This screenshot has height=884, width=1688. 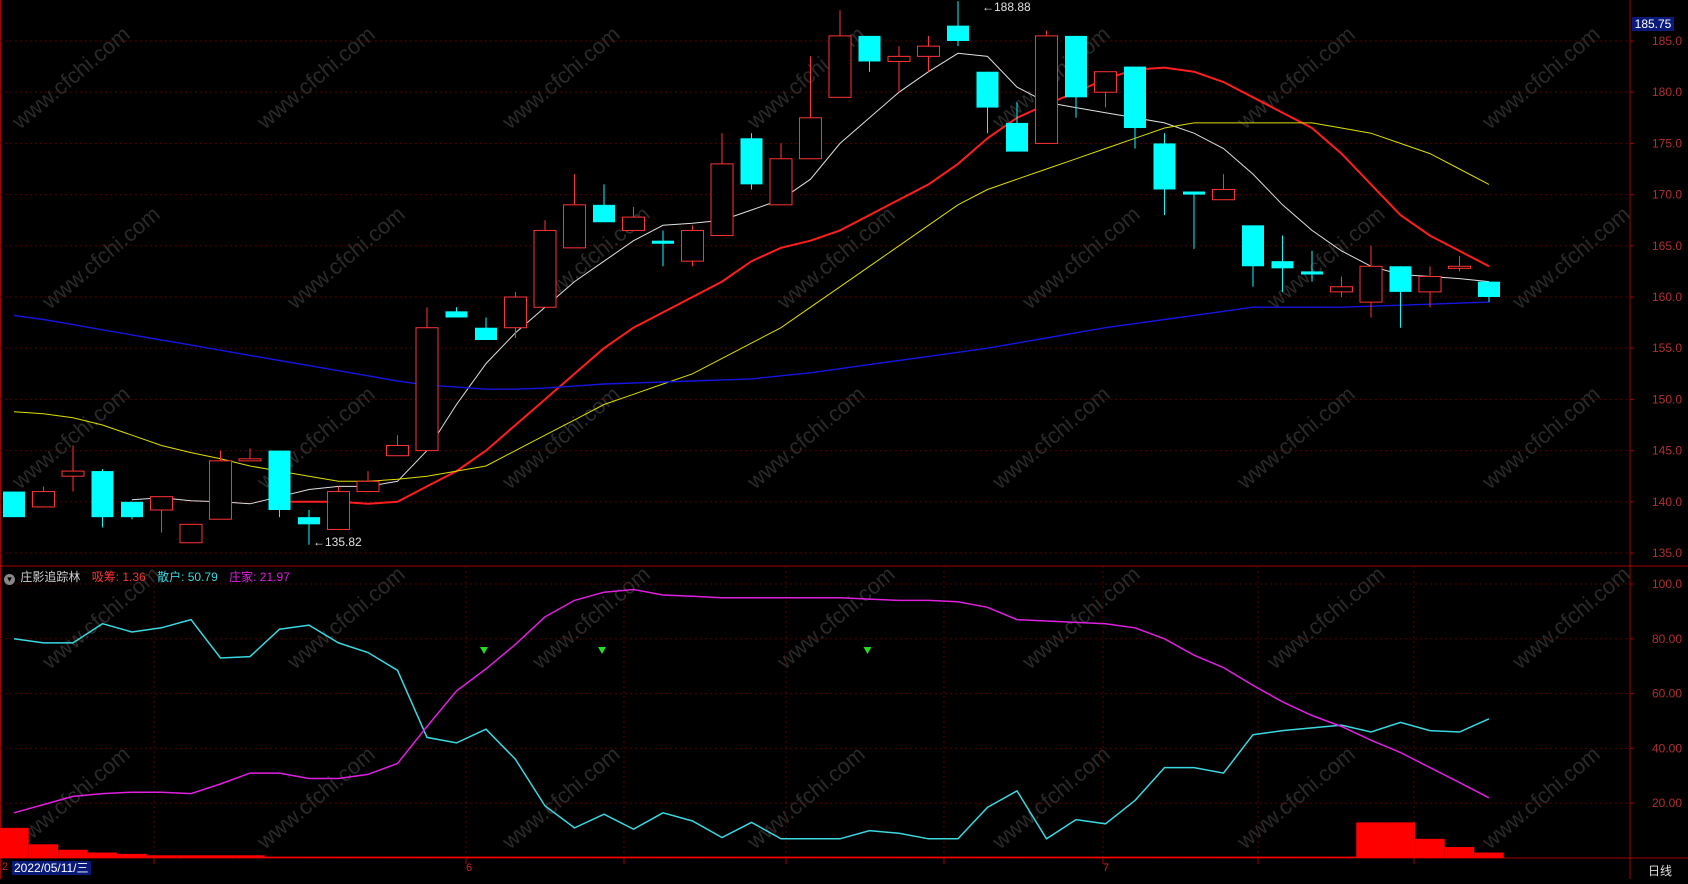 I want to click on period-label: 日线, so click(x=1660, y=870).